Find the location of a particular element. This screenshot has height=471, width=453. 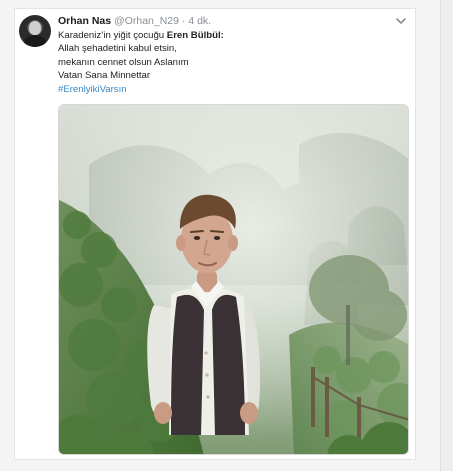

chevron-down-icon is located at coordinates (401, 21).